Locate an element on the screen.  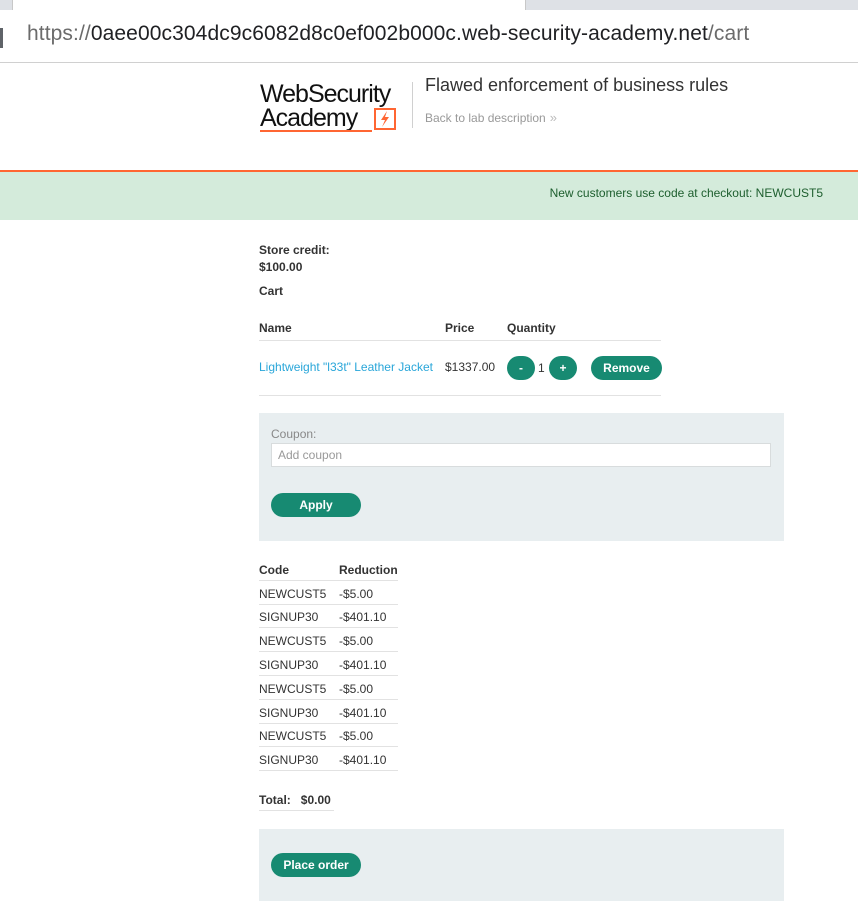
product-price: $1337.00 is located at coordinates (470, 367).